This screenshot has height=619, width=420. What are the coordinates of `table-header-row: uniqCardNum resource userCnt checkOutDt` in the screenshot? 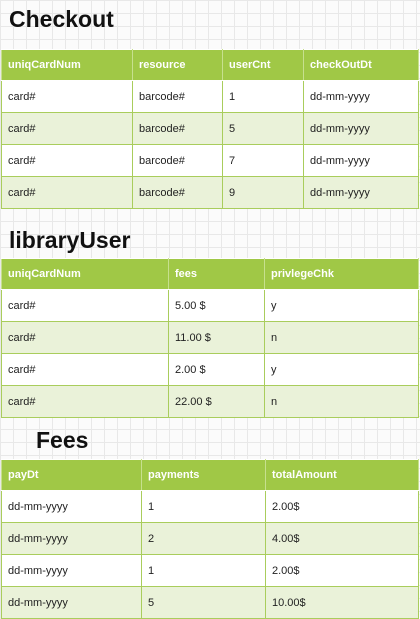 It's located at (210, 65).